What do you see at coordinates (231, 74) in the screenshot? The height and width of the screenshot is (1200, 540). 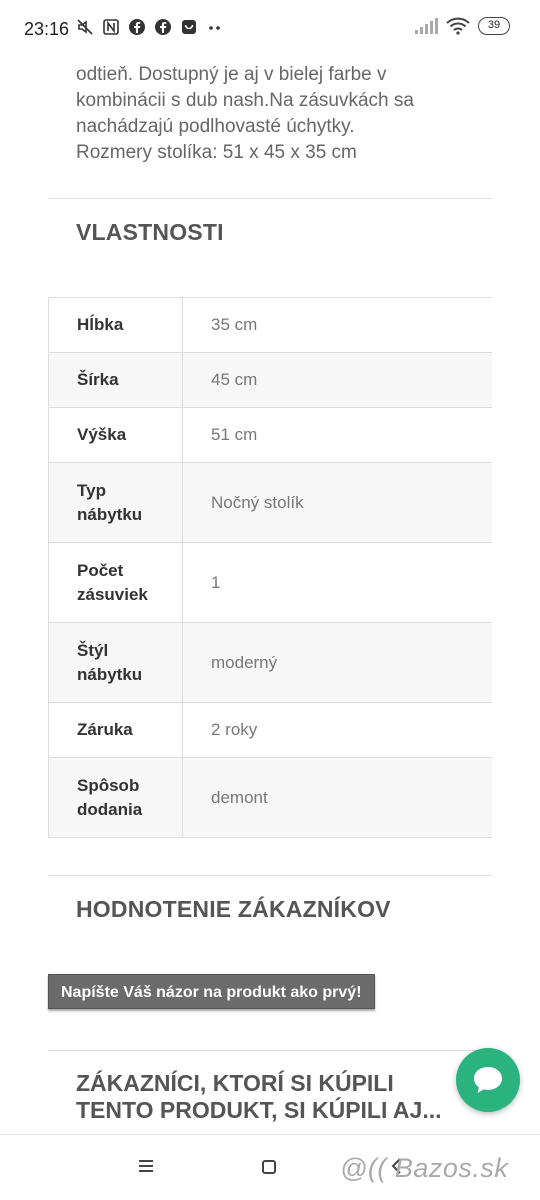 I see `description-line: odtieň. Dostupný je aj v bielej farbe v` at bounding box center [231, 74].